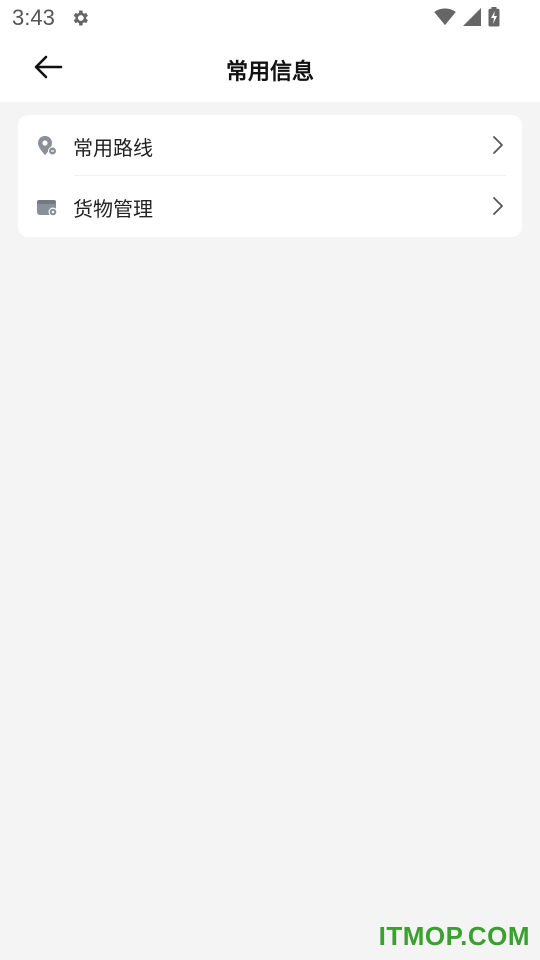  I want to click on battery-charging-icon, so click(494, 19).